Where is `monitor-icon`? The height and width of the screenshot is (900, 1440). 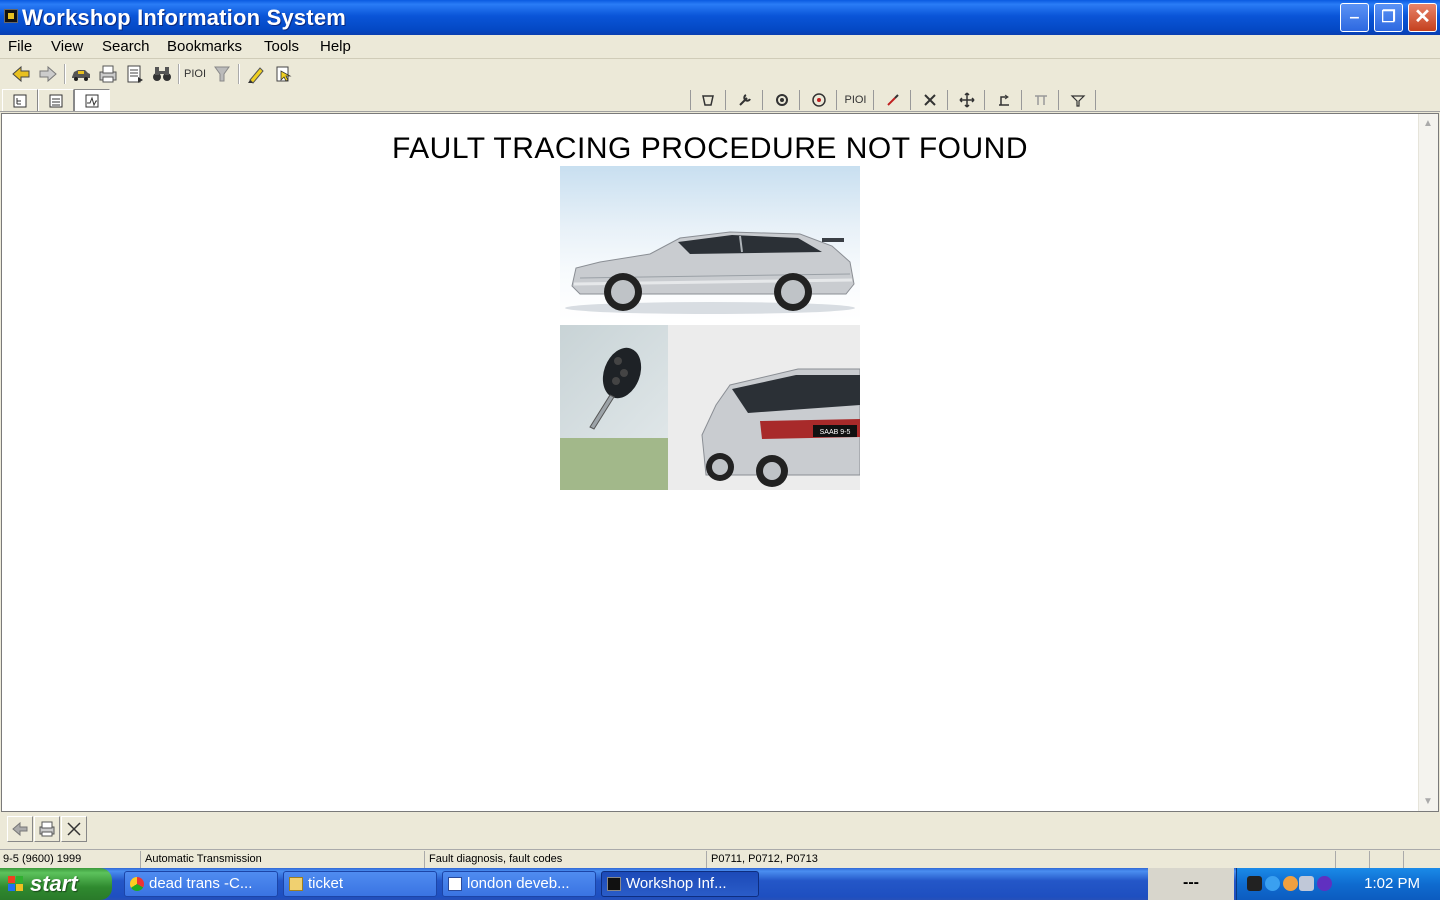 monitor-icon is located at coordinates (1306, 883).